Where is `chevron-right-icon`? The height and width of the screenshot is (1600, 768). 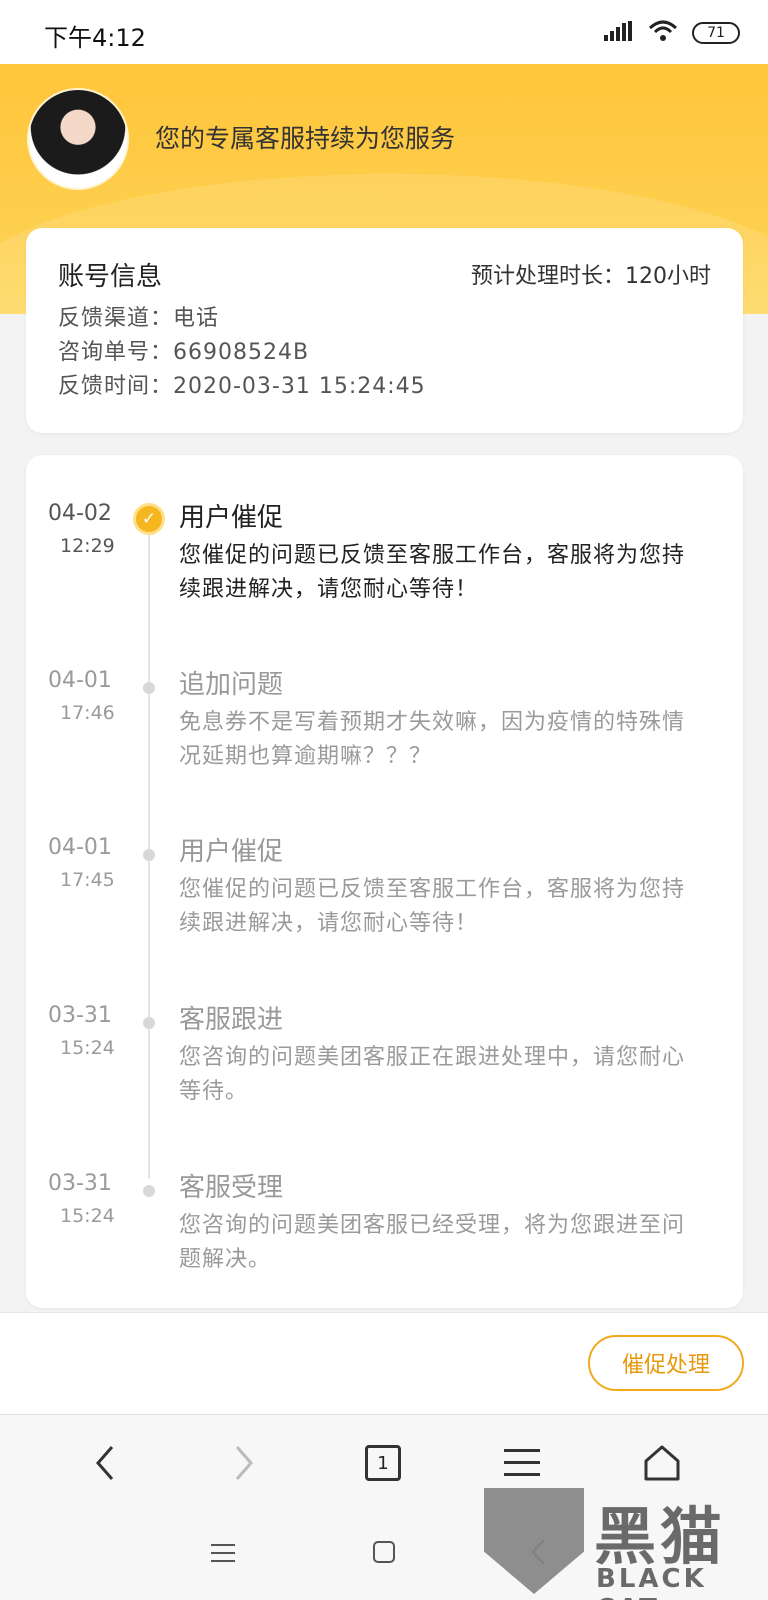 chevron-right-icon is located at coordinates (244, 1463).